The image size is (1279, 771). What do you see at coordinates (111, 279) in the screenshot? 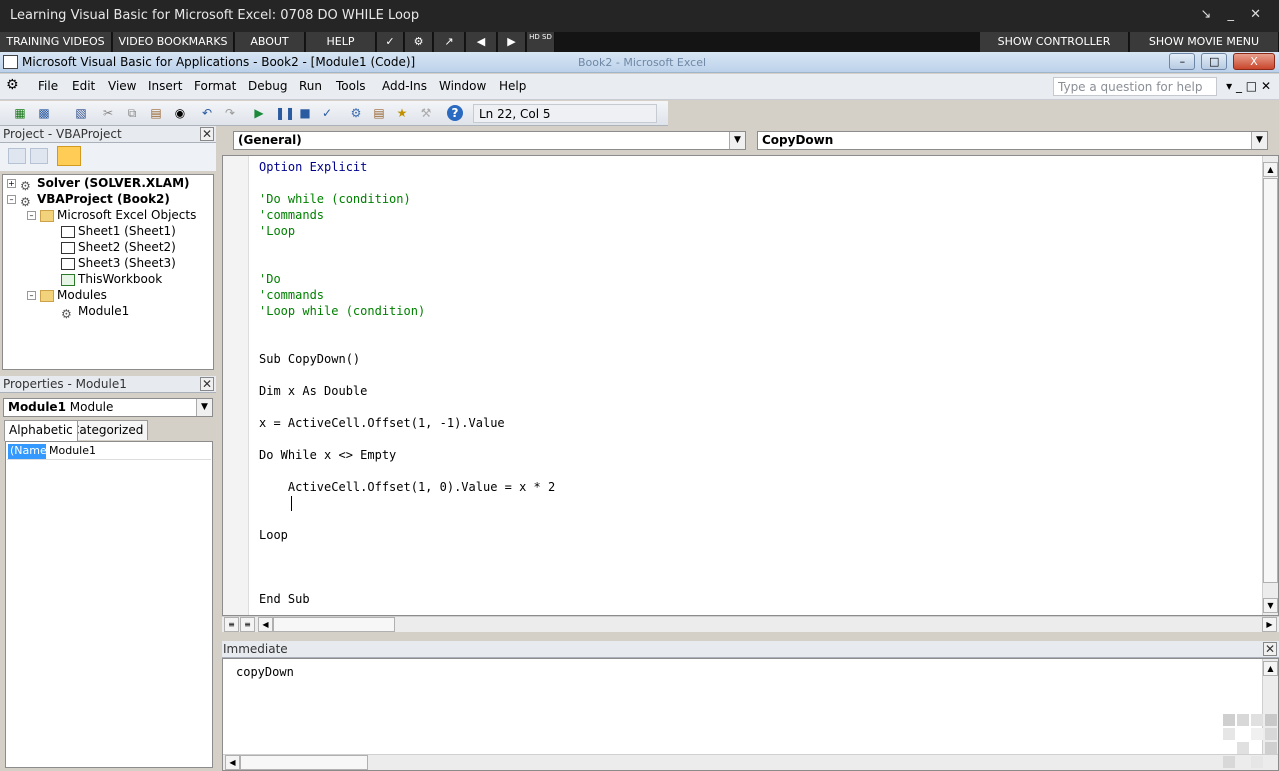
I see `tree-item-thisworkbook: ThisWorkbook` at bounding box center [111, 279].